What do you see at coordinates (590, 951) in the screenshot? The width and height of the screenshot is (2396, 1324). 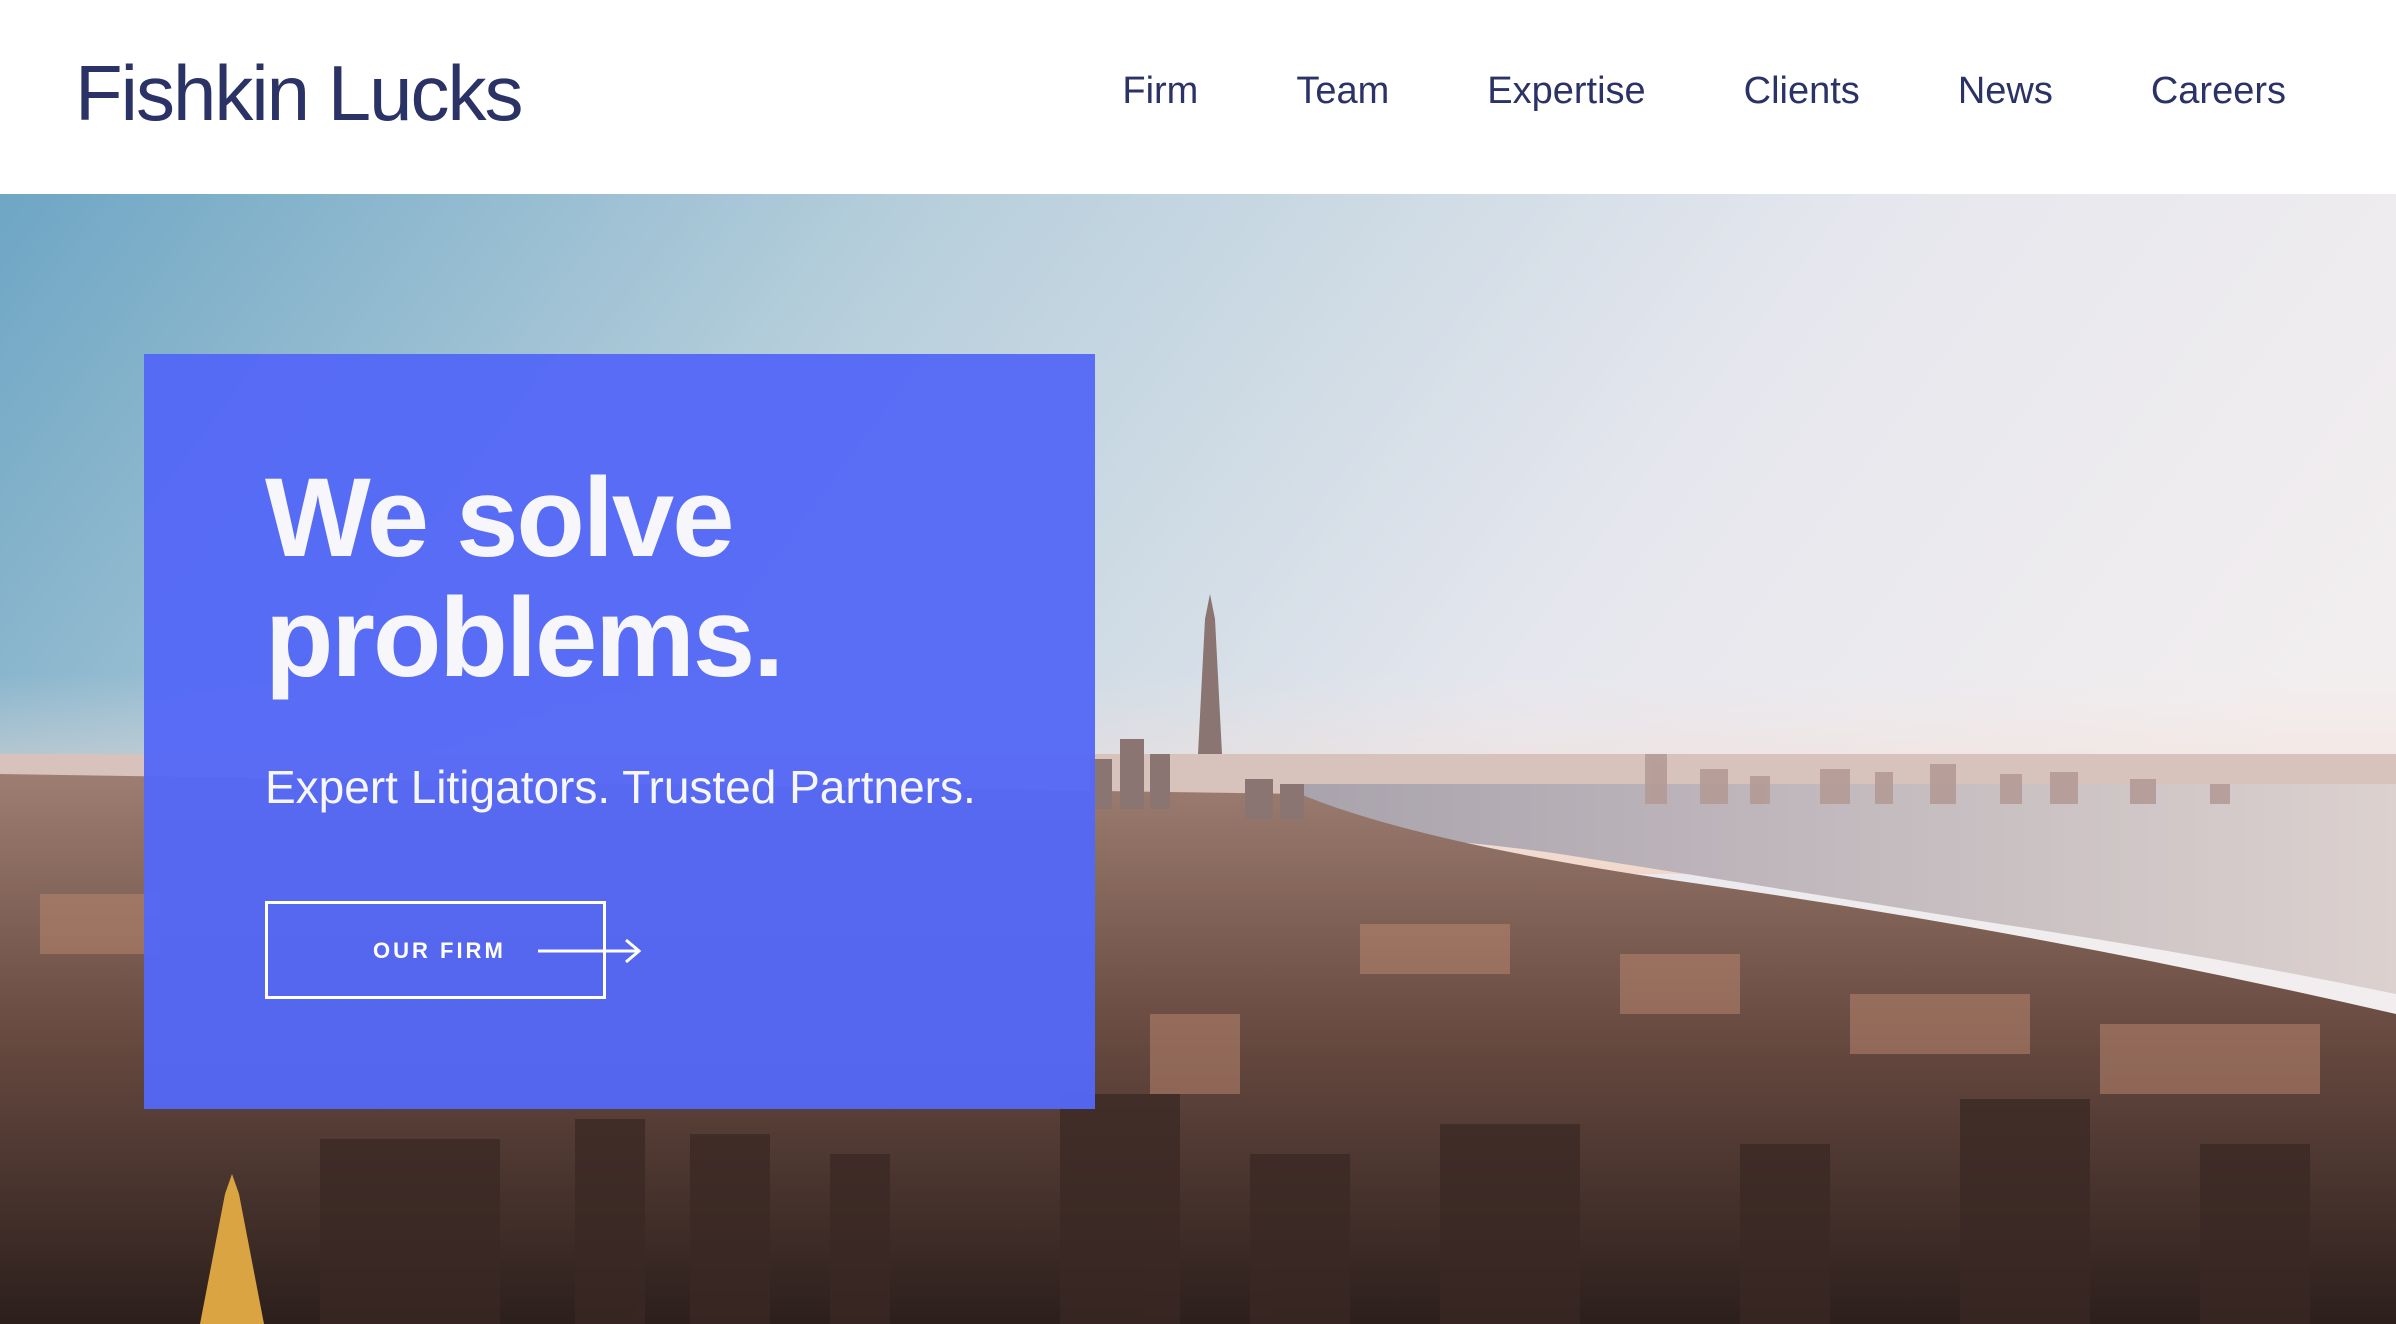 I see `arrow-right-icon` at bounding box center [590, 951].